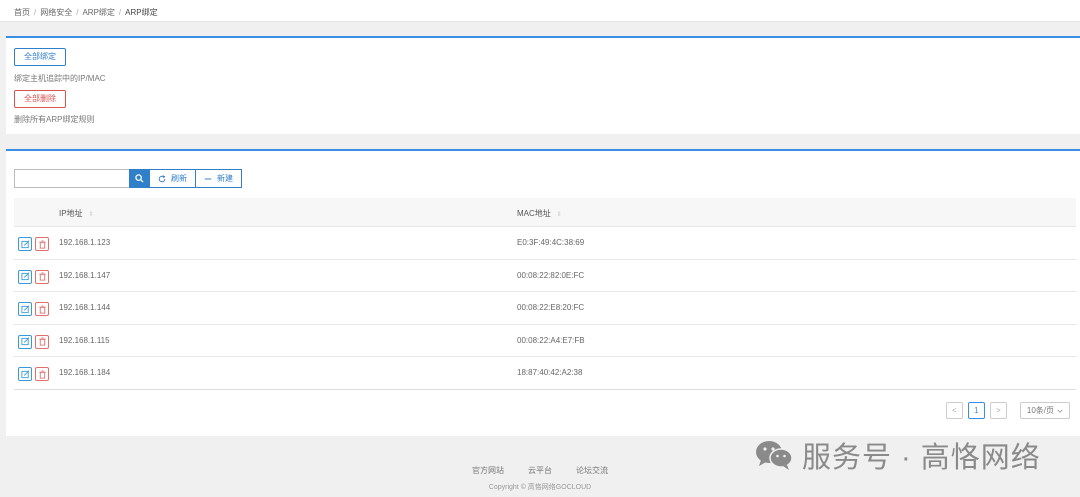 This screenshot has width=1080, height=497. I want to click on breadcrumb: 首页 / 网络安全 / ARP绑定 / ARP绑定, so click(540, 11).